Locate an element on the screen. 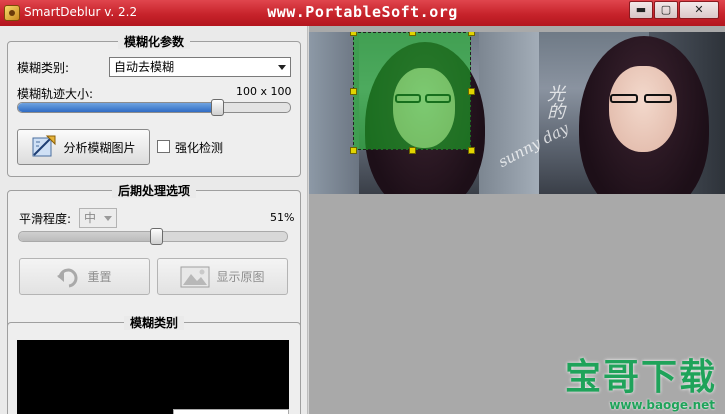 This screenshot has width=725, height=414. ruler-pencil-icon is located at coordinates (44, 146).